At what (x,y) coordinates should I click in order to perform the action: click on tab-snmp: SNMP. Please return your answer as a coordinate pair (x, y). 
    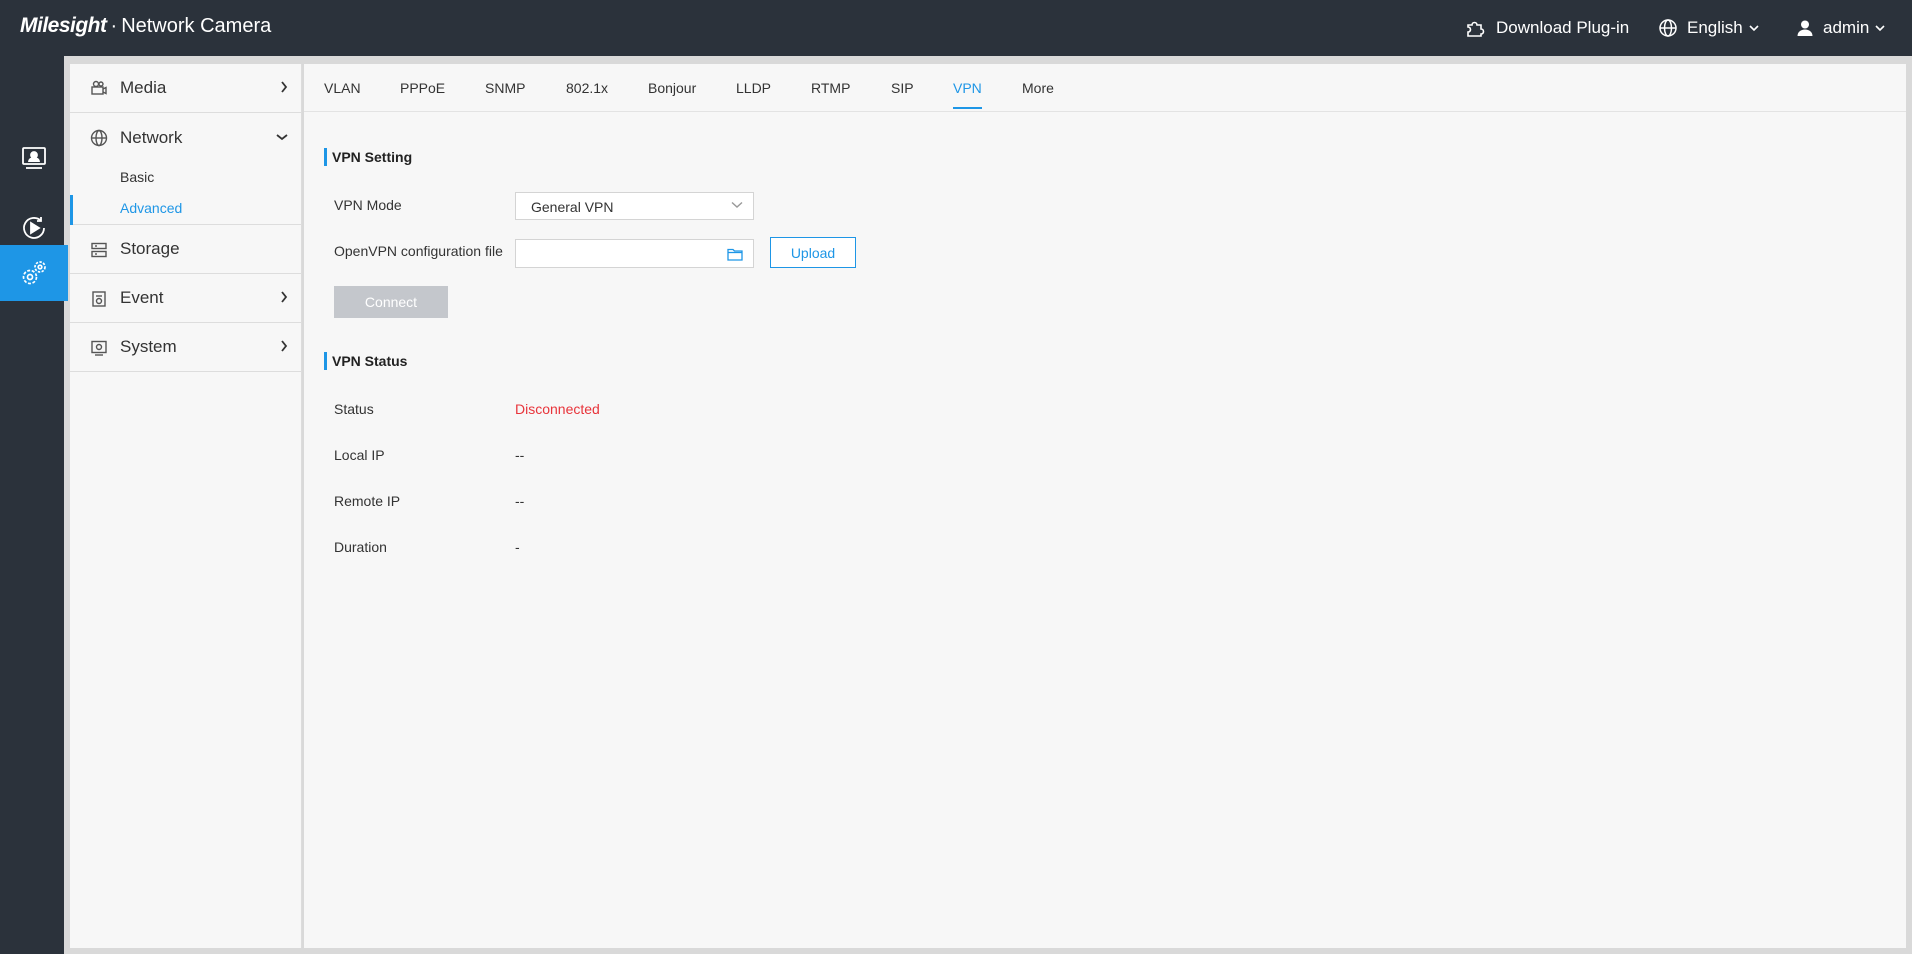
    Looking at the image, I should click on (505, 96).